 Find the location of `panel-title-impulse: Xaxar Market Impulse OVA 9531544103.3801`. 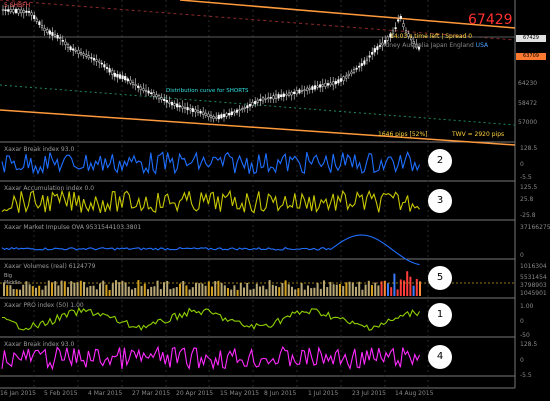

panel-title-impulse: Xaxar Market Impulse OVA 9531544103.3801 is located at coordinates (73, 227).